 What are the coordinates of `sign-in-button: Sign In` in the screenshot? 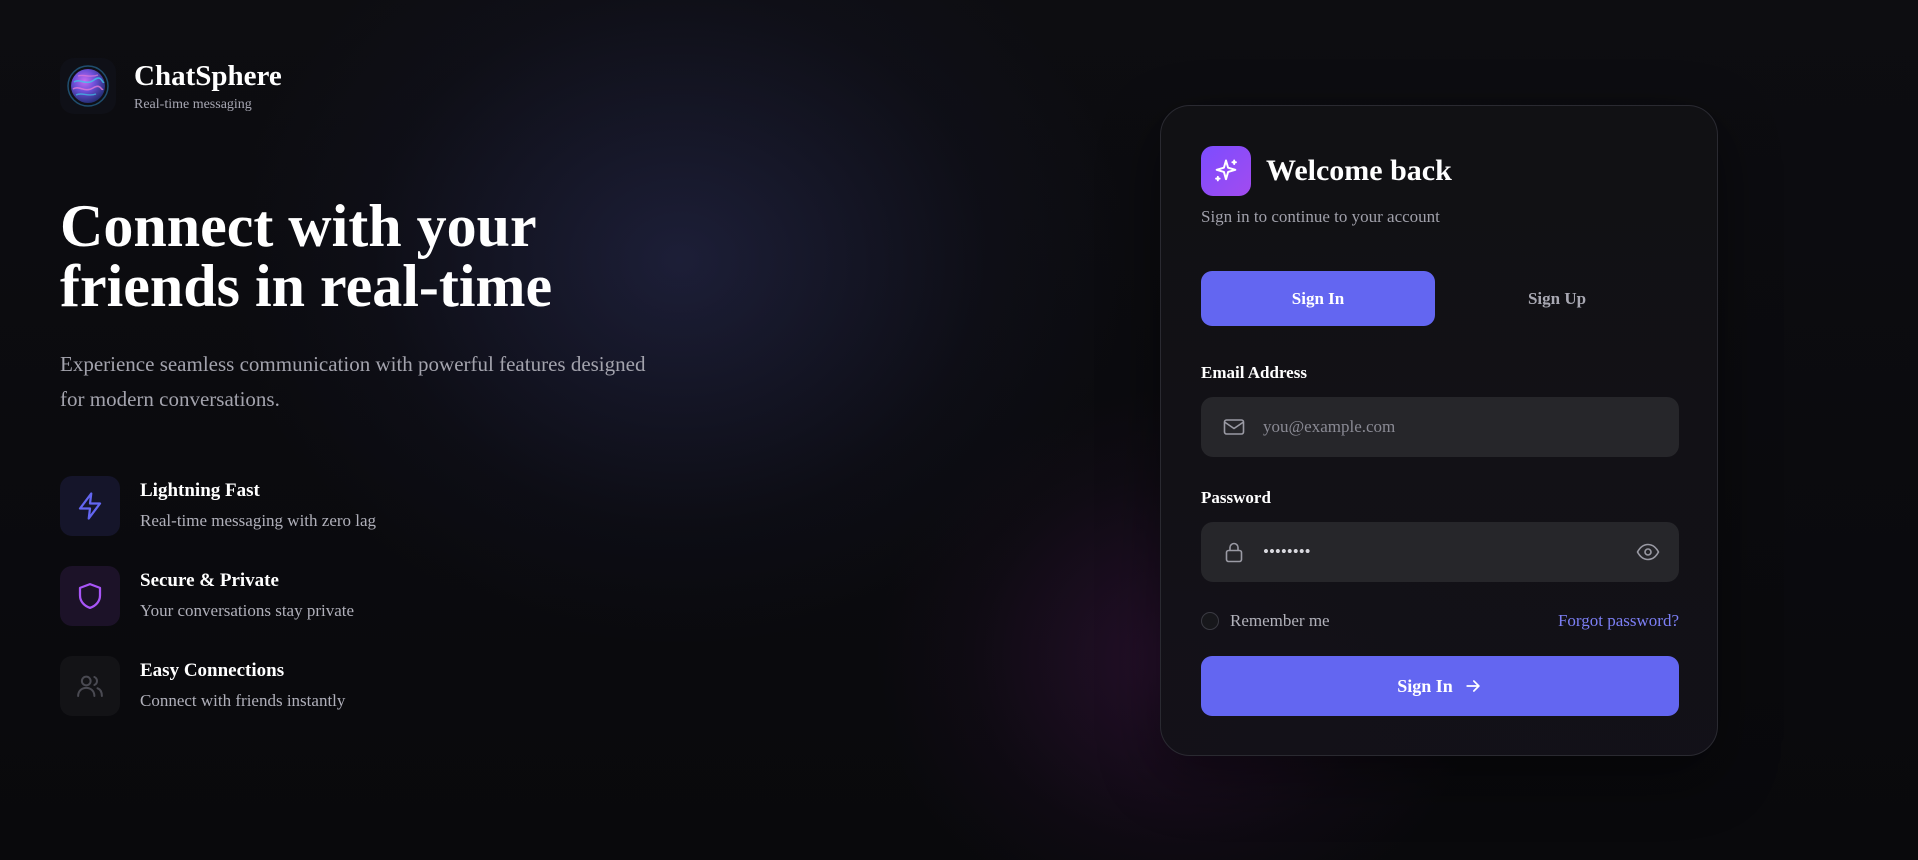 It's located at (1440, 686).